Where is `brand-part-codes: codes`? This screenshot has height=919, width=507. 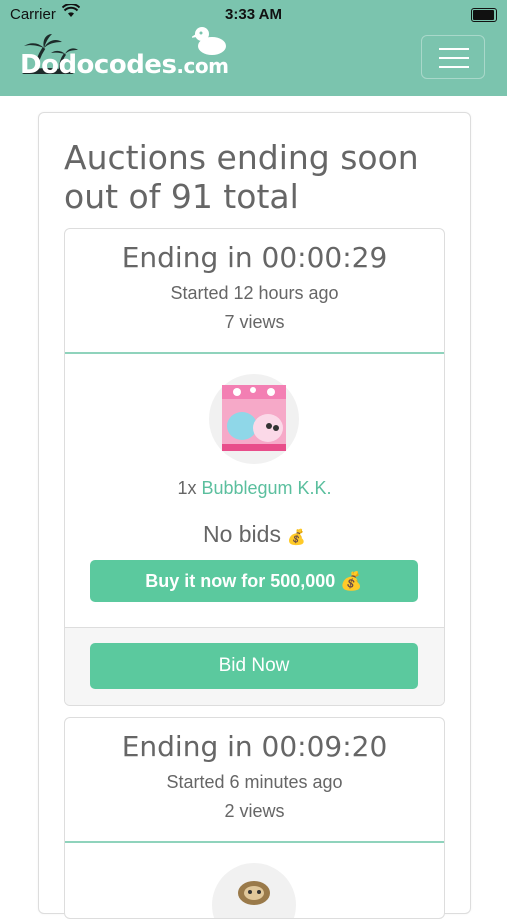 brand-part-codes: codes is located at coordinates (135, 65).